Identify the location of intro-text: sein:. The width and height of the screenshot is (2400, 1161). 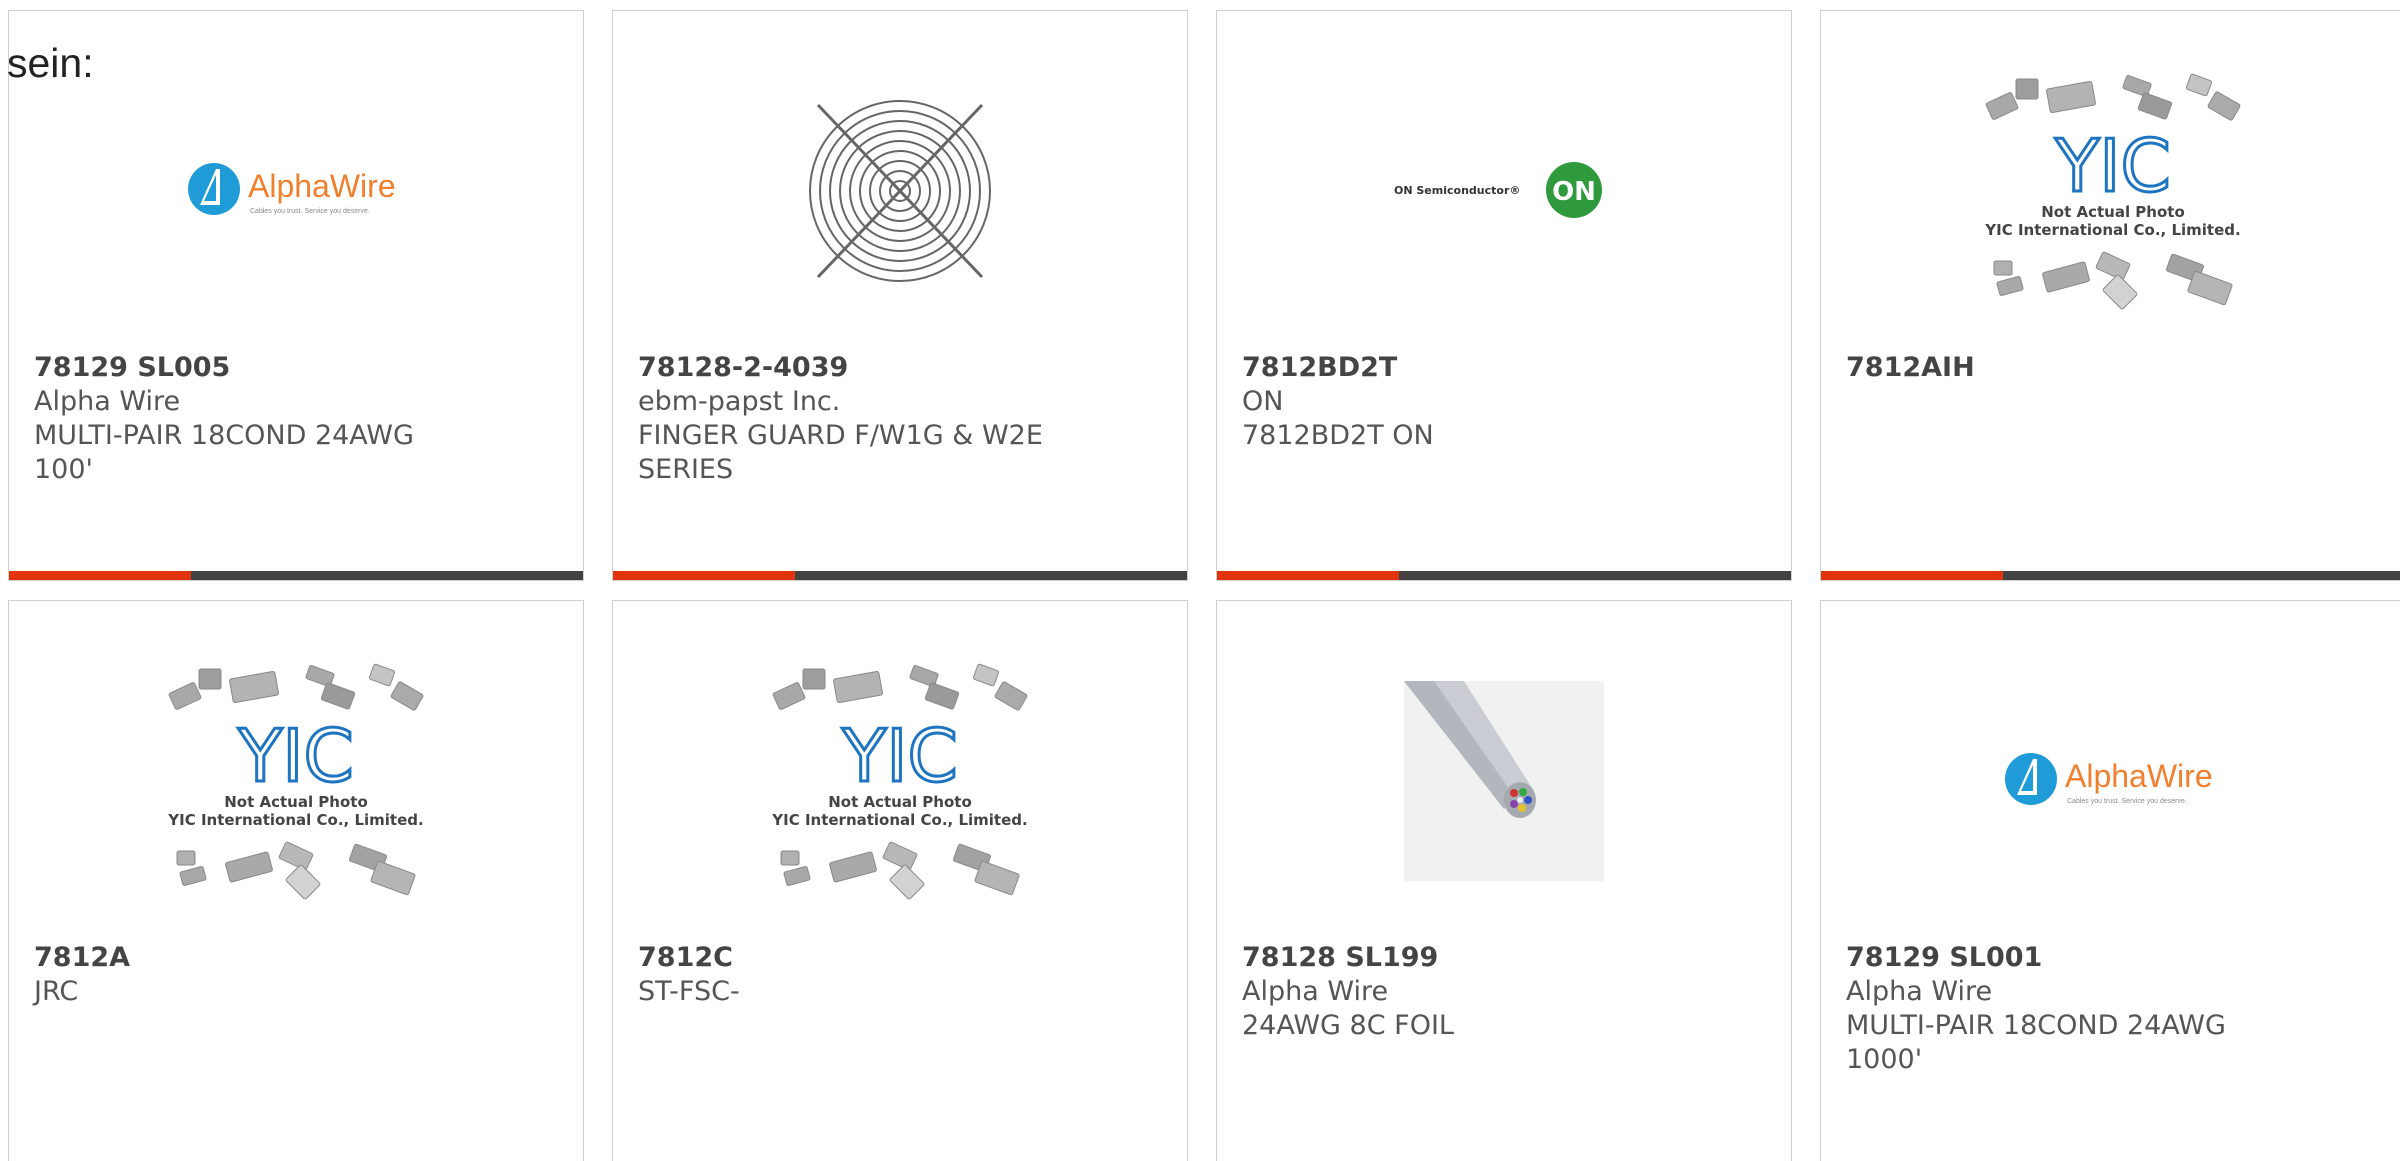
(50, 63).